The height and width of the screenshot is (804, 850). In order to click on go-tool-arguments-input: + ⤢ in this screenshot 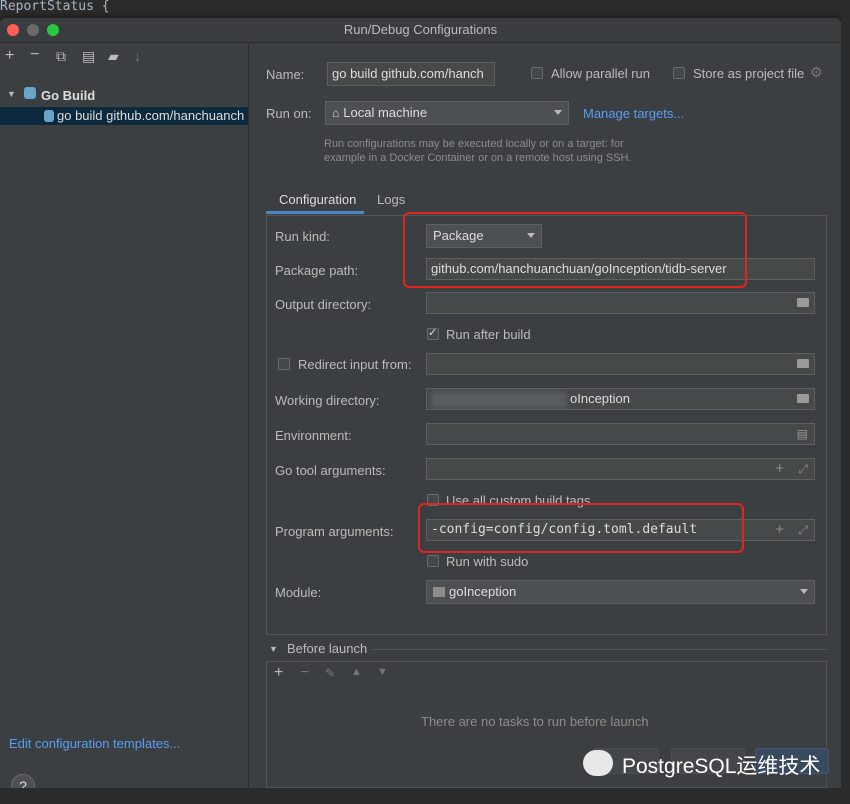, I will do `click(620, 469)`.